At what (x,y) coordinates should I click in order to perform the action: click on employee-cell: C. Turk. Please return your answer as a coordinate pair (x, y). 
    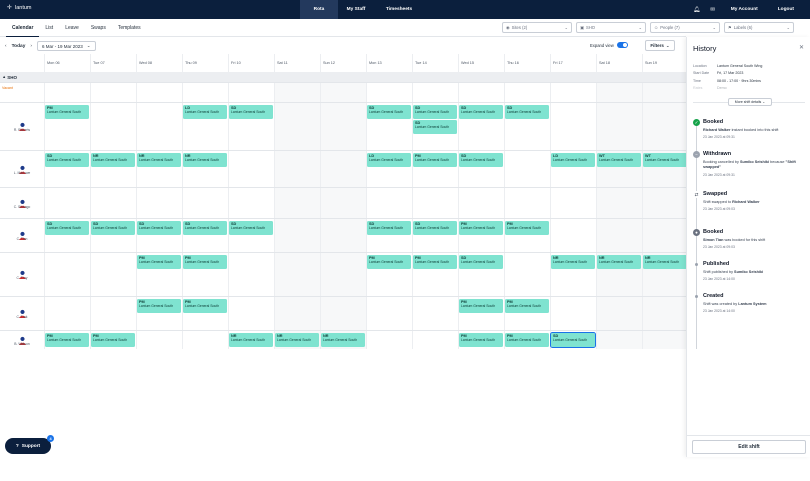
    Looking at the image, I should click on (22, 312).